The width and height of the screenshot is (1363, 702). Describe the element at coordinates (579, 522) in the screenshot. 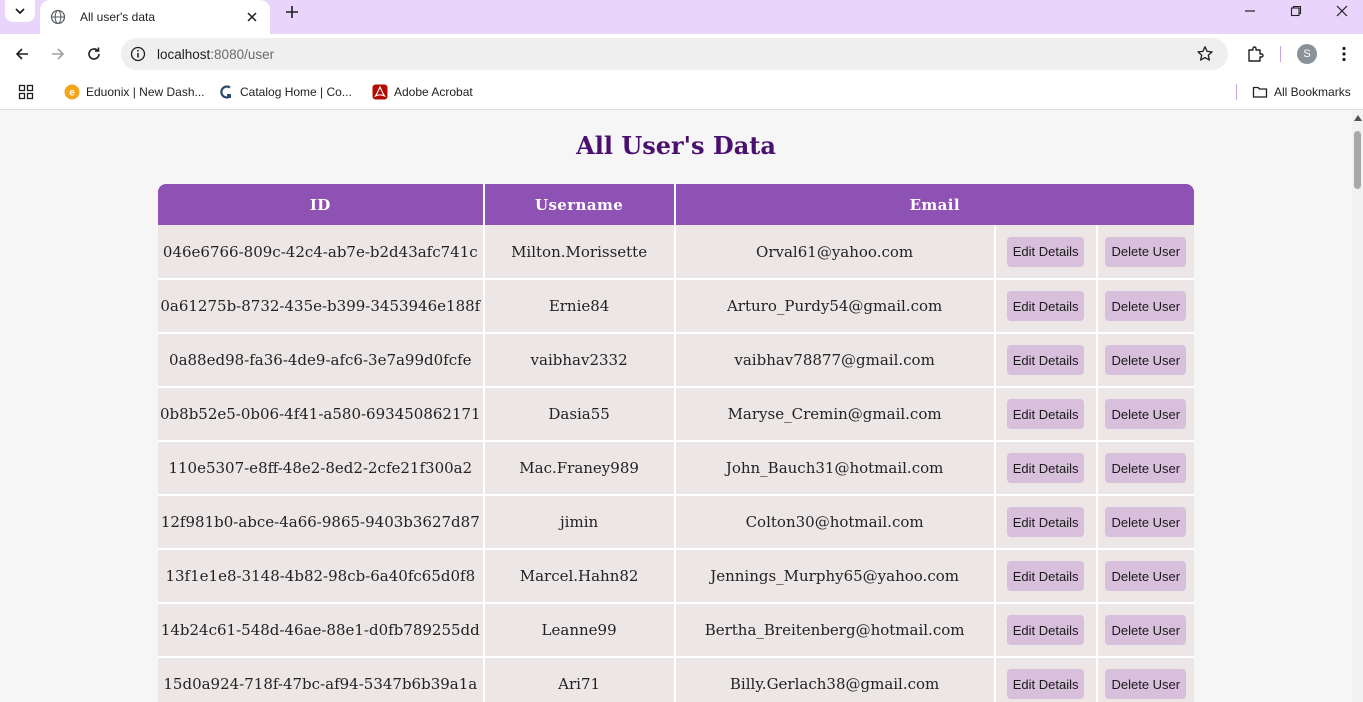

I see `cell-username: jimin` at that location.